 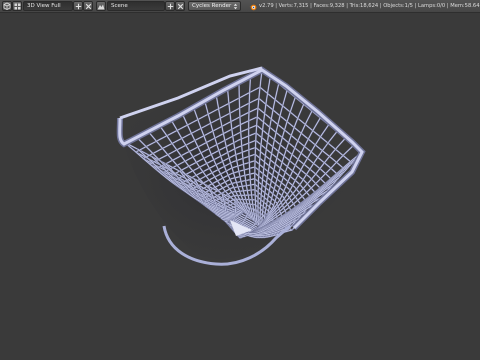 I want to click on editor-type-button, so click(x=7, y=6).